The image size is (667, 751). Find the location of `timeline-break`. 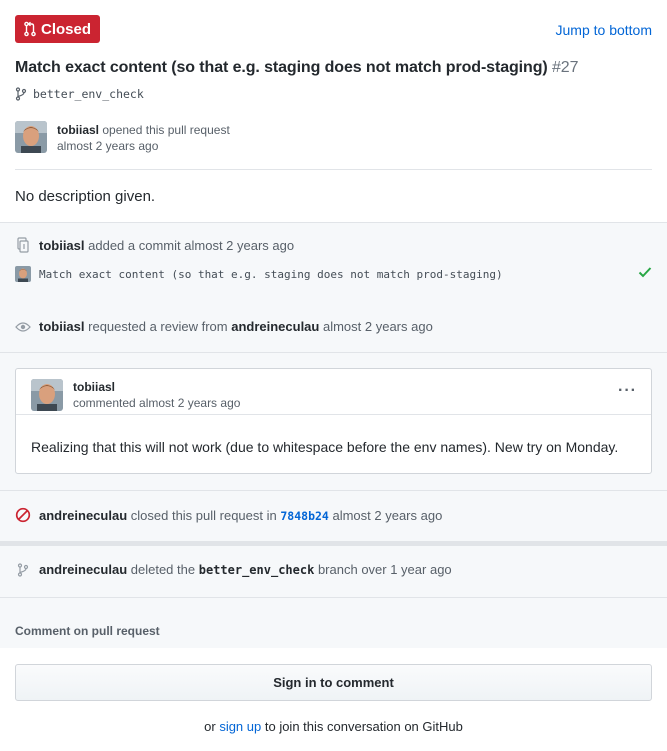

timeline-break is located at coordinates (333, 543).